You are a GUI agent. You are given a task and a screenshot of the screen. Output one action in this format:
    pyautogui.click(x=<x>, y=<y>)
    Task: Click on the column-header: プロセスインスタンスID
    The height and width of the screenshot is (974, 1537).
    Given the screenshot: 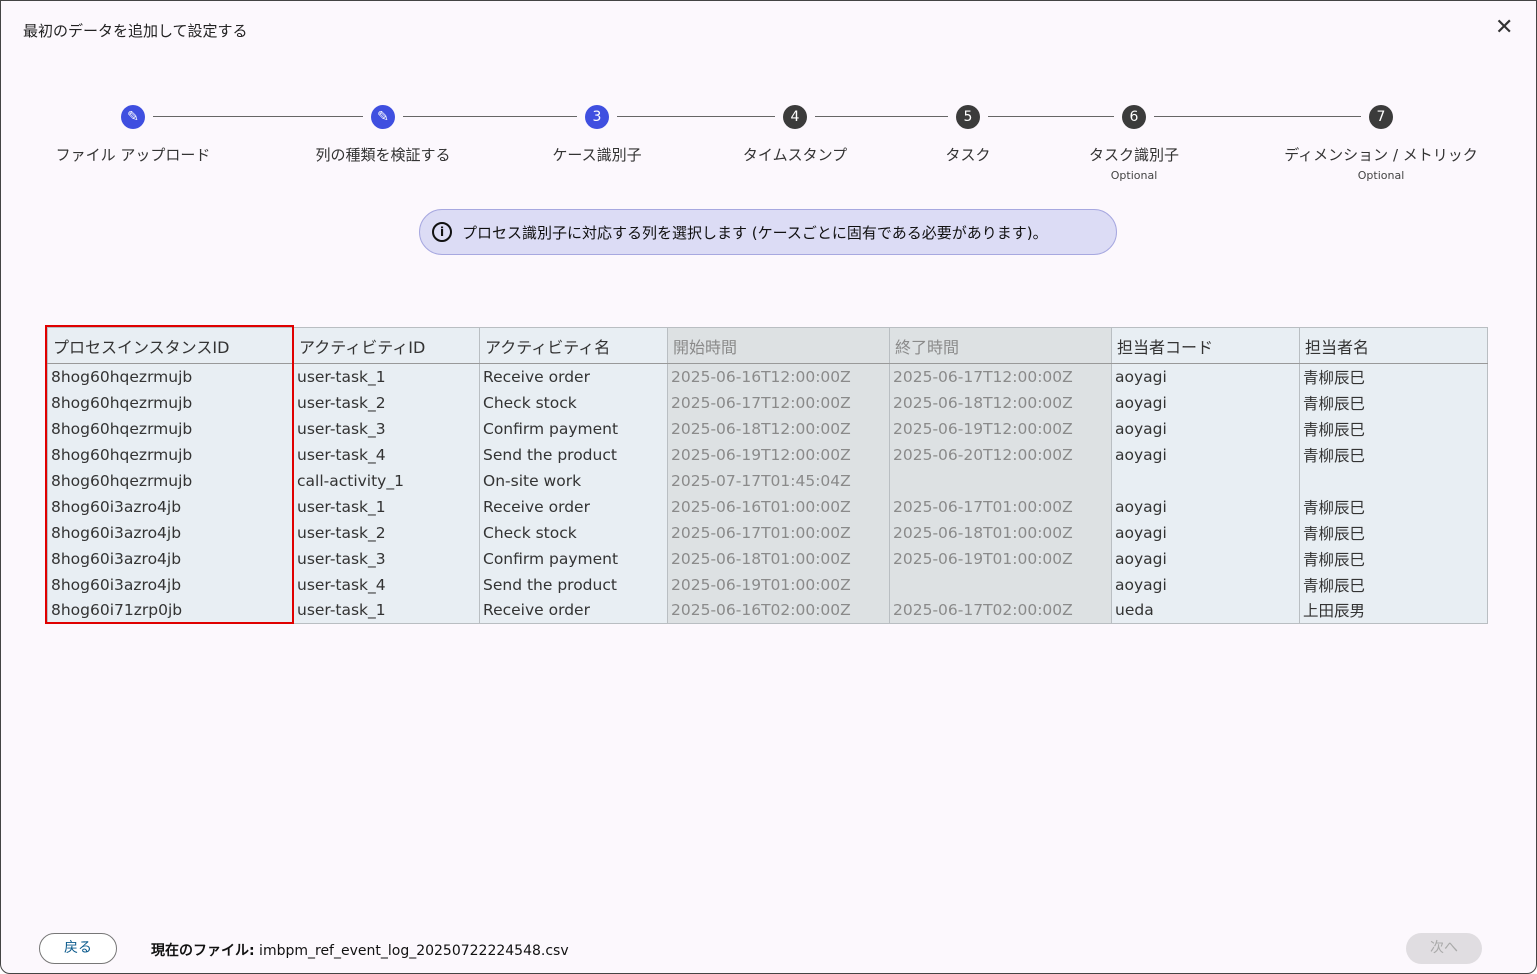 What is the action you would take?
    pyautogui.click(x=170, y=345)
    